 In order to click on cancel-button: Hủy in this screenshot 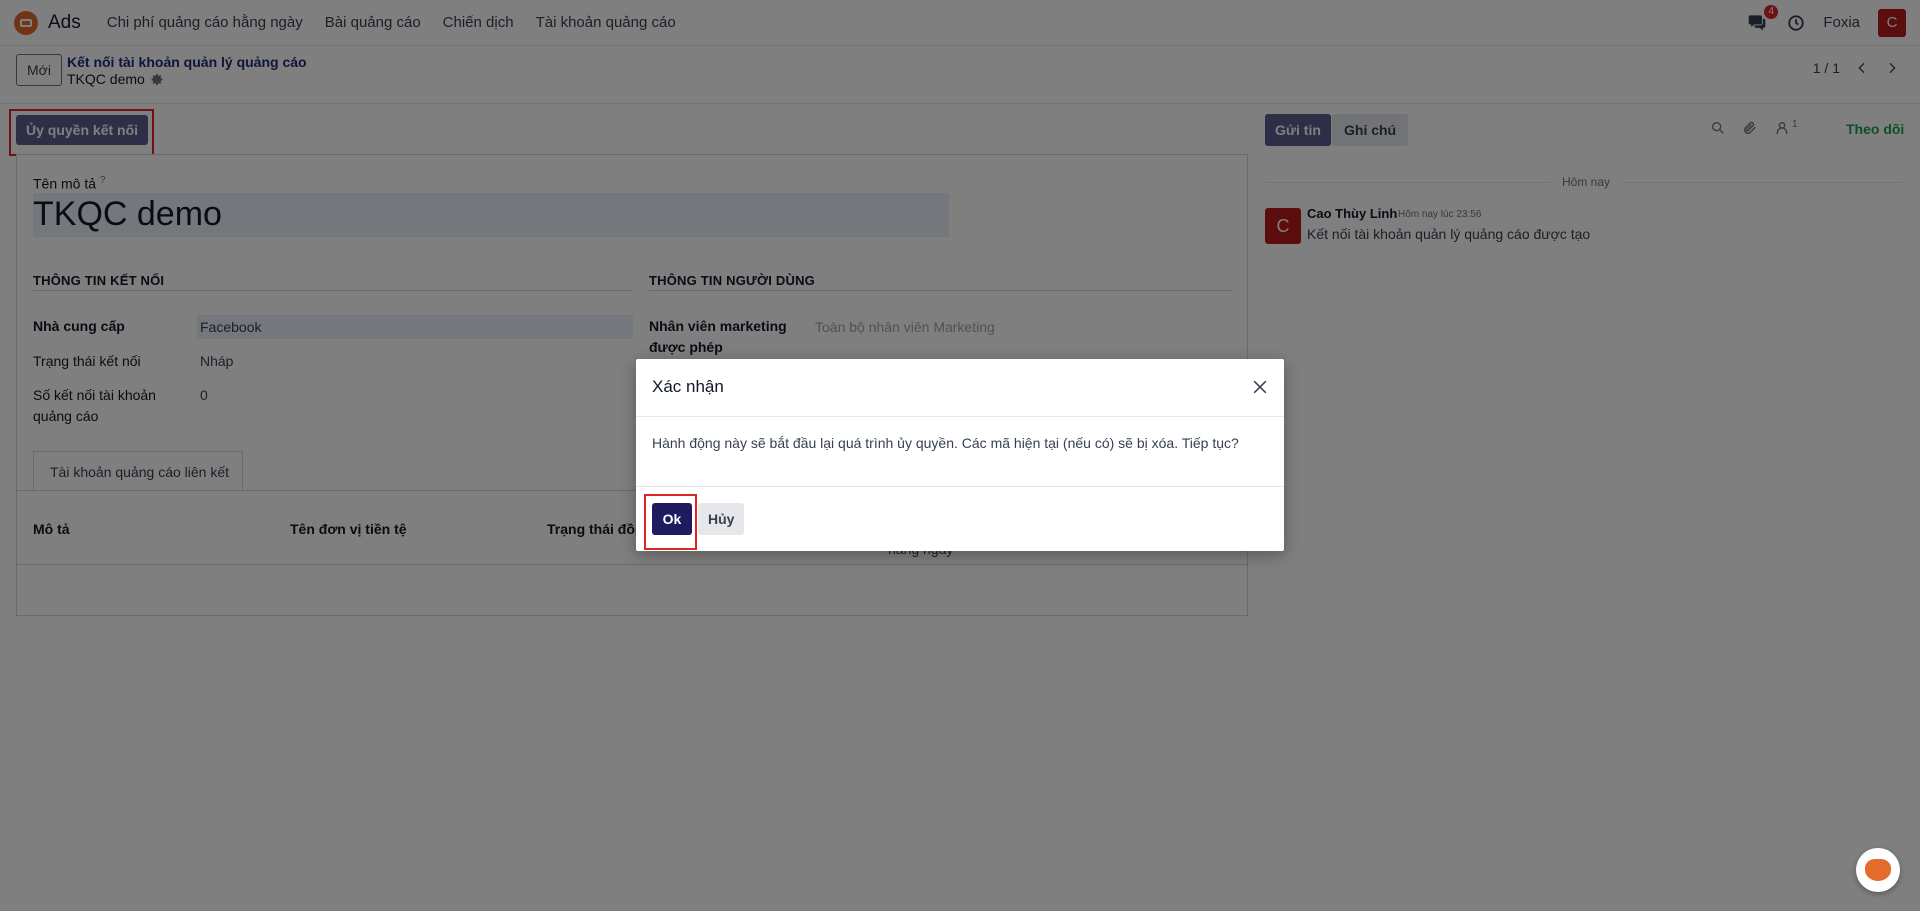, I will do `click(721, 519)`.